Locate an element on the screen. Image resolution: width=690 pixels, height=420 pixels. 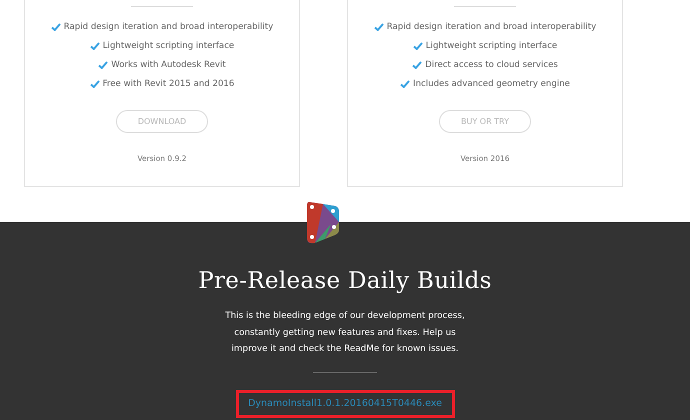
feature-text: Works with Autodesk Revit is located at coordinates (168, 65).